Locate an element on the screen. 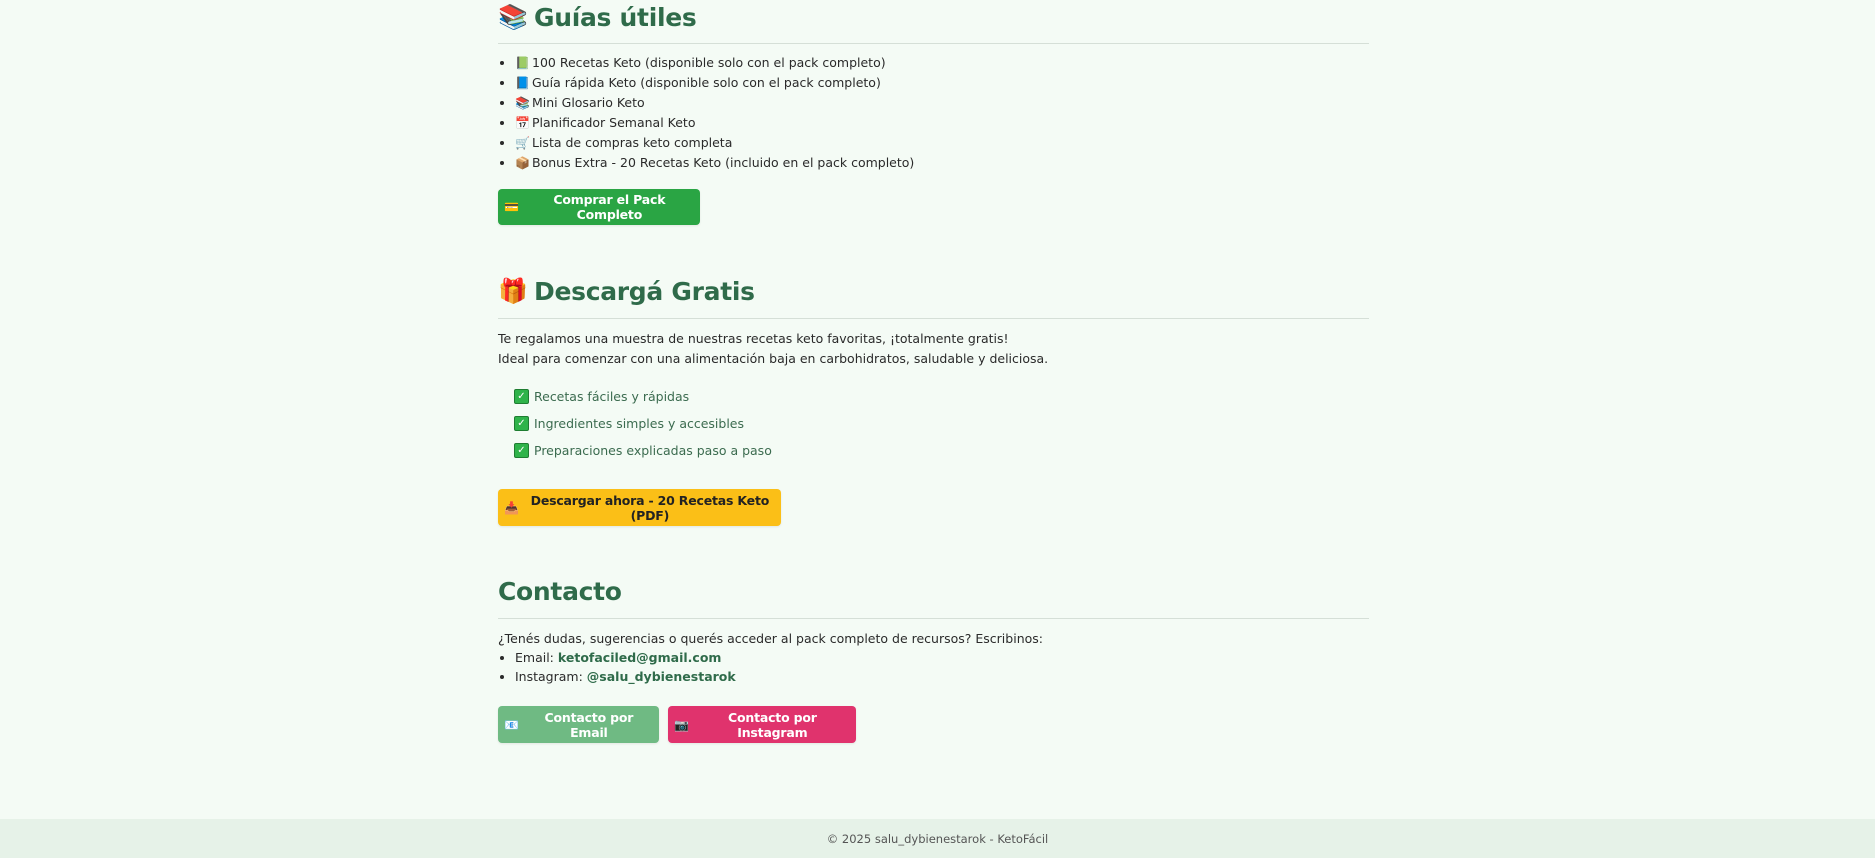 The height and width of the screenshot is (858, 1875). footer-text: © 2025 salu_dybienestarok - KetoFácil is located at coordinates (937, 838).